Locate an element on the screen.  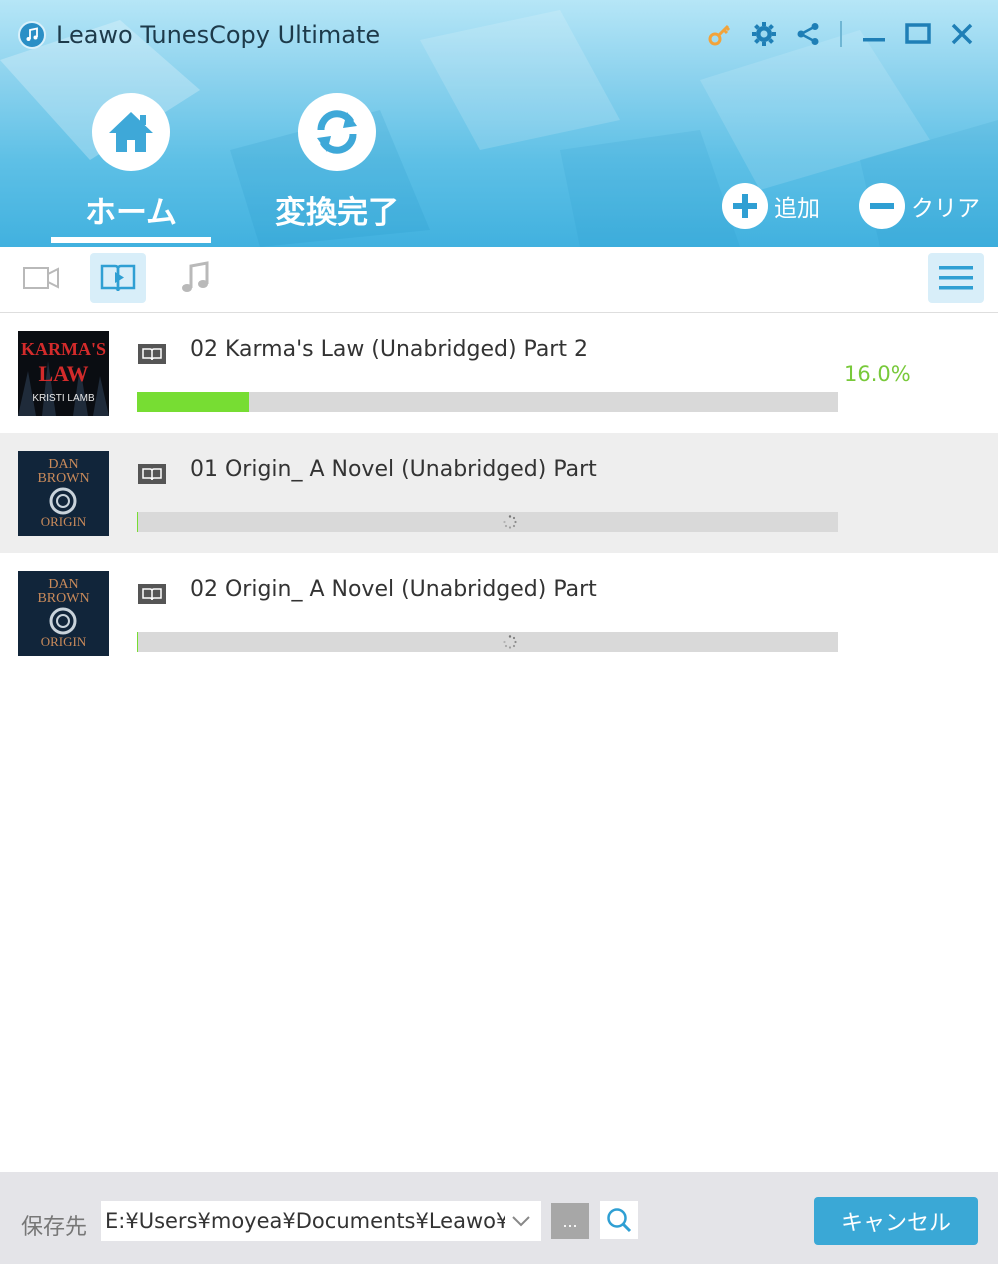
output-path-value: E:¥Users¥moyea¥Documents¥Leawo¥ is located at coordinates (305, 1221).